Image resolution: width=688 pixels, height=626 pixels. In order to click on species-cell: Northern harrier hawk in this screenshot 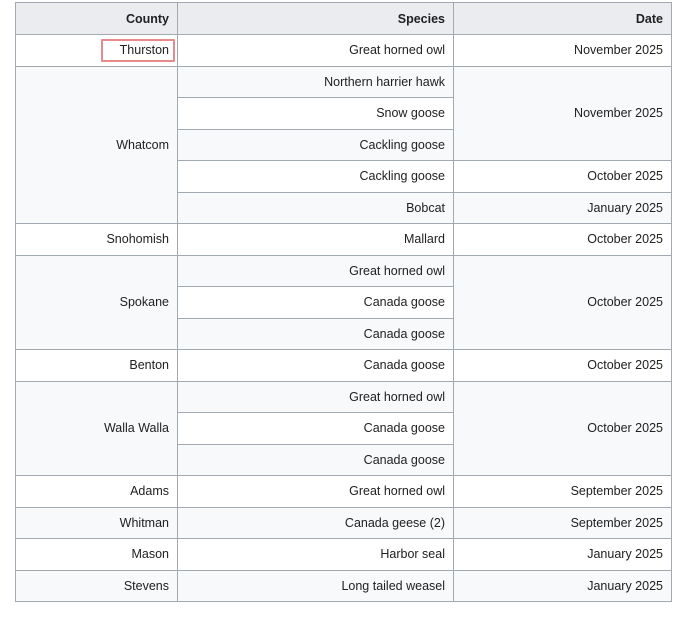, I will do `click(315, 81)`.